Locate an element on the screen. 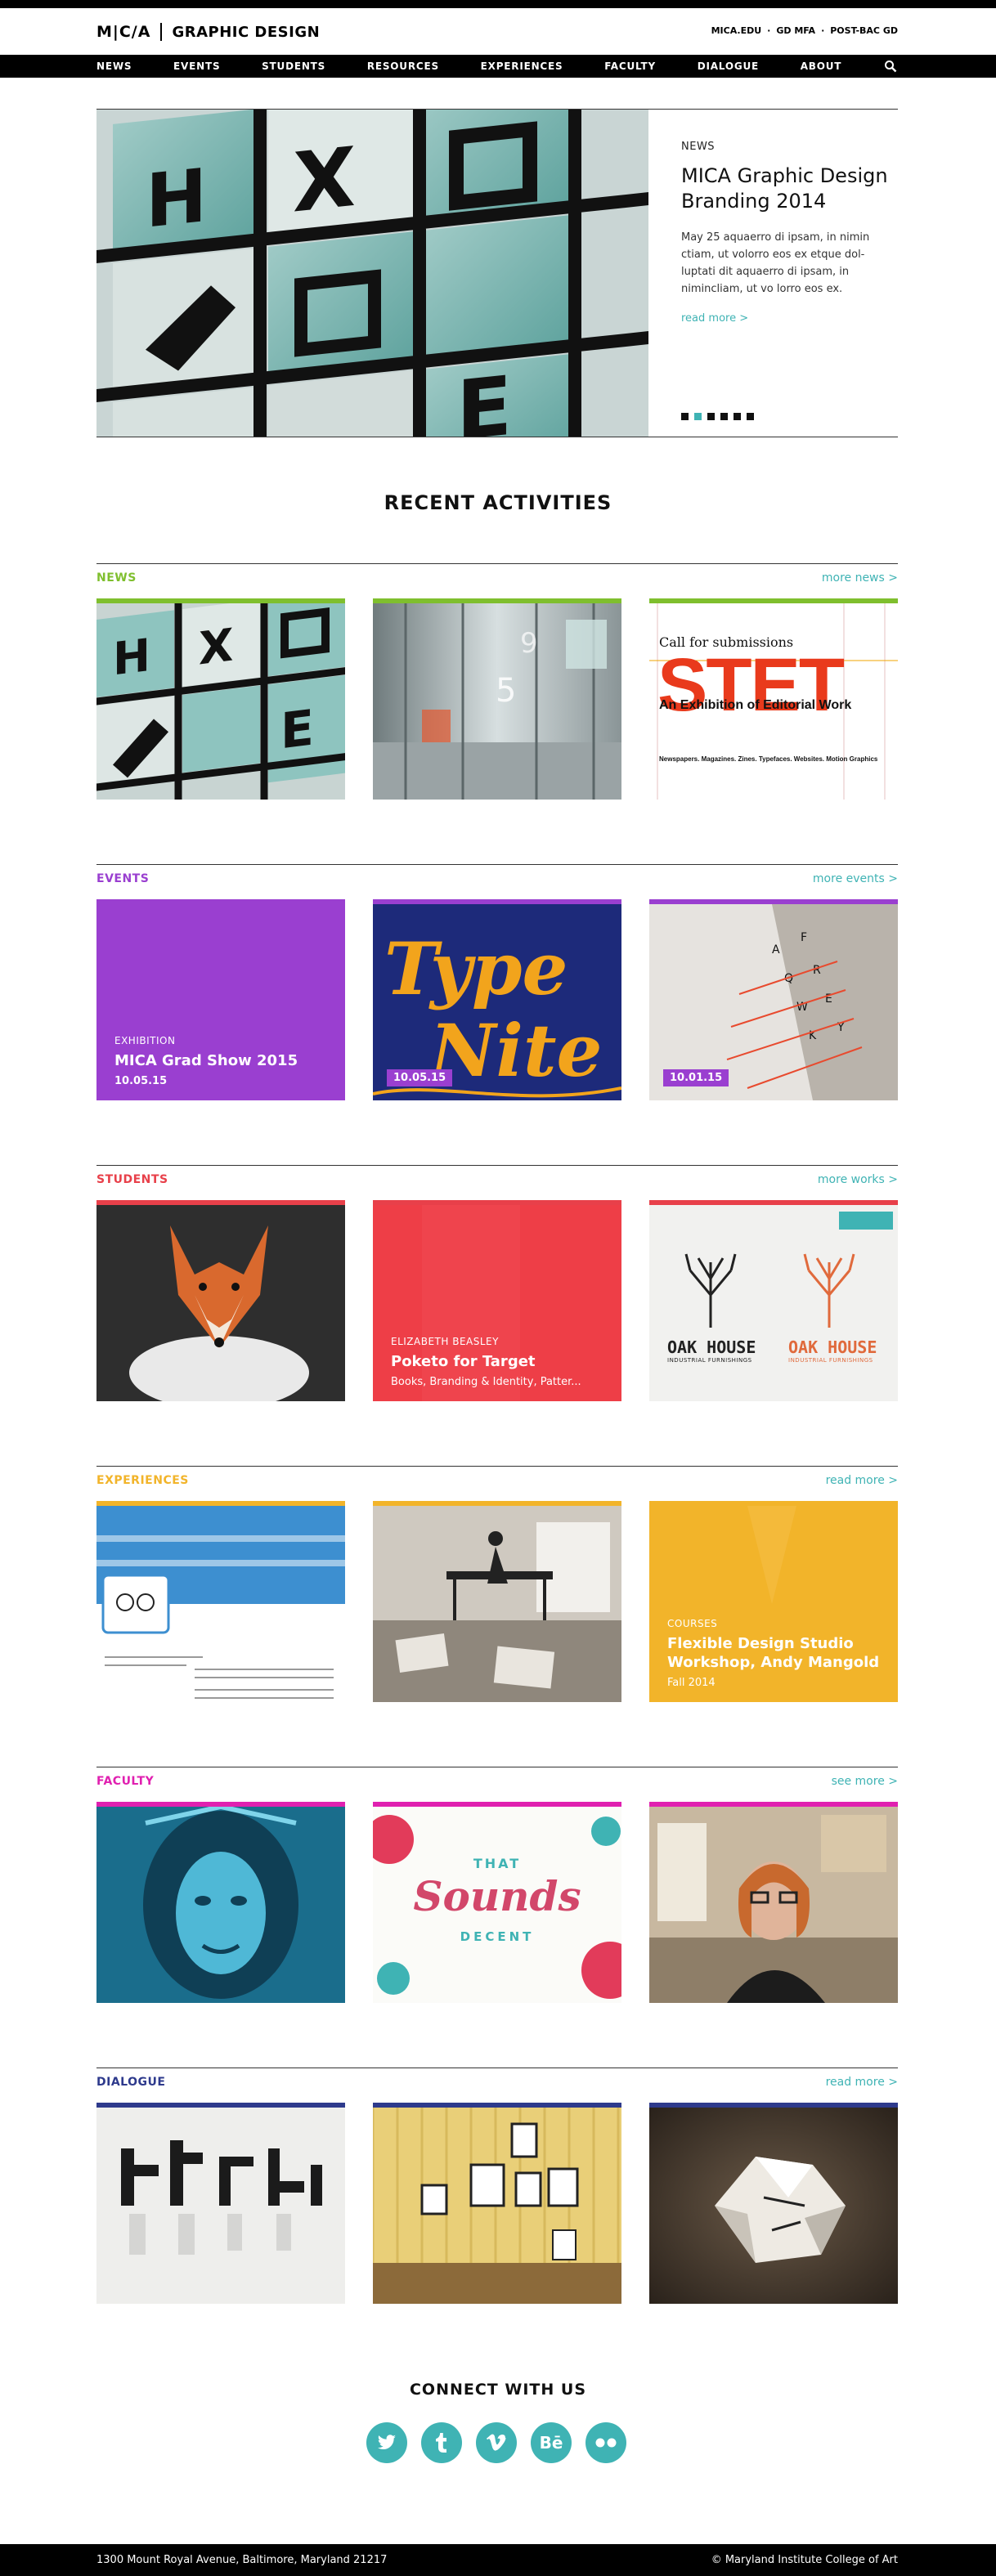 Image resolution: width=996 pixels, height=2576 pixels. nav-dialogue: DIALOGUE is located at coordinates (728, 66).